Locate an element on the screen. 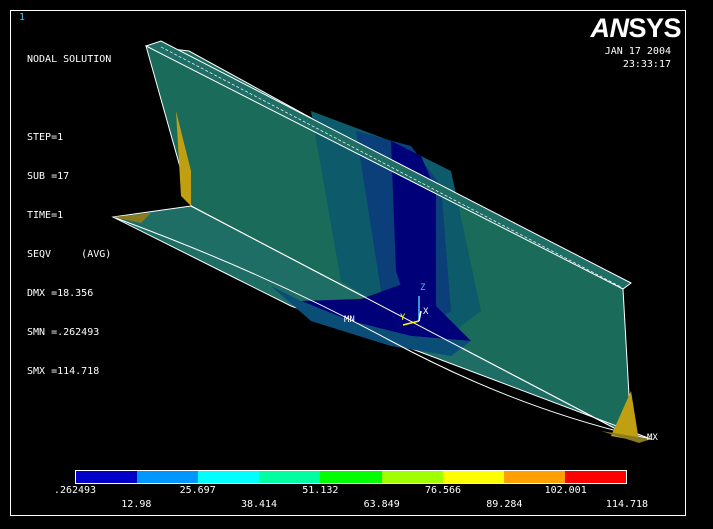 This screenshot has height=529, width=713. max-marker: MX is located at coordinates (652, 438).